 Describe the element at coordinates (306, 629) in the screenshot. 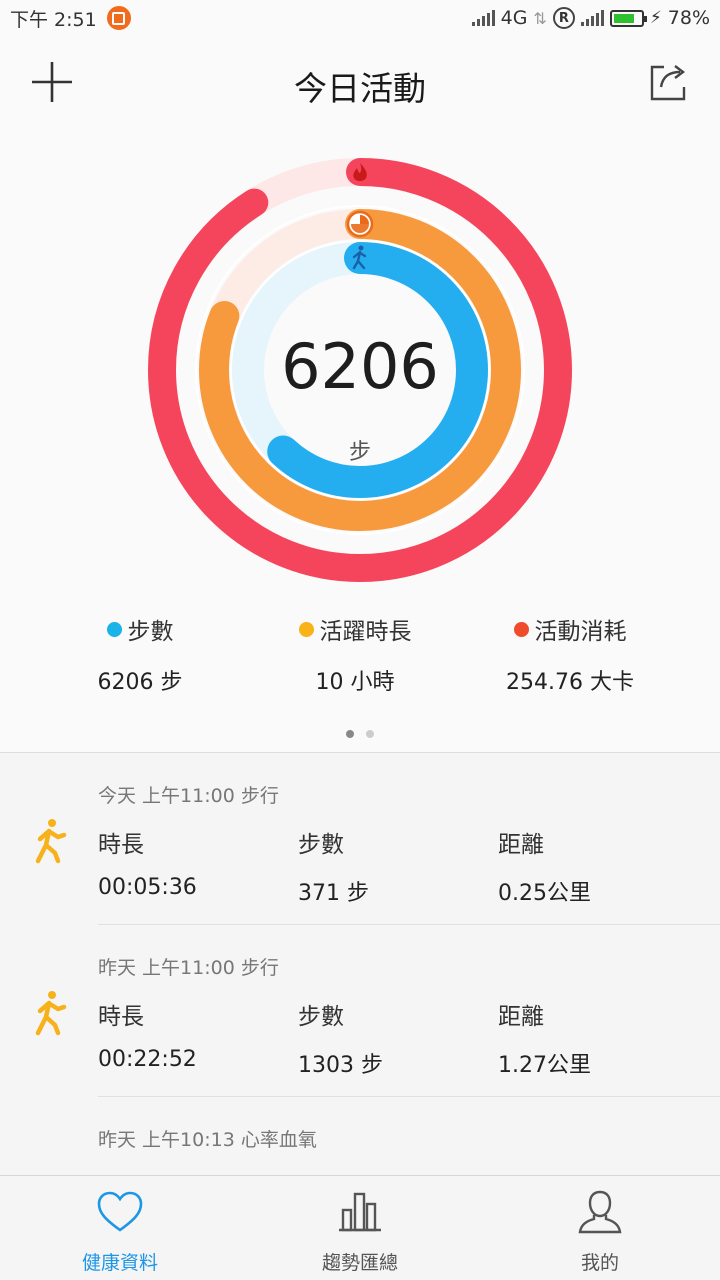

I see `active-time-dot` at that location.